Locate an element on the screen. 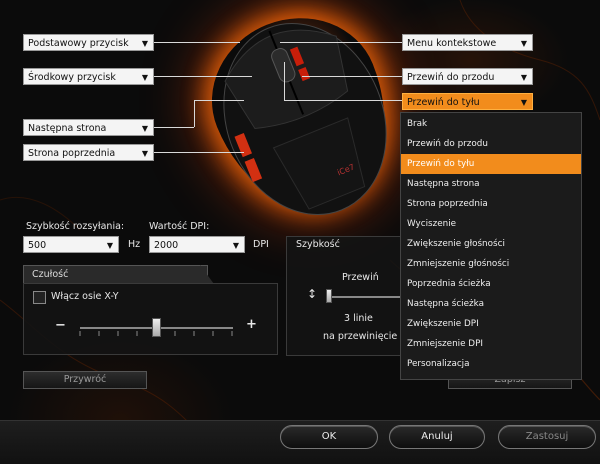 This screenshot has width=600, height=464. middle-button-select: Środkowy przycisk ▼ is located at coordinates (88, 76).